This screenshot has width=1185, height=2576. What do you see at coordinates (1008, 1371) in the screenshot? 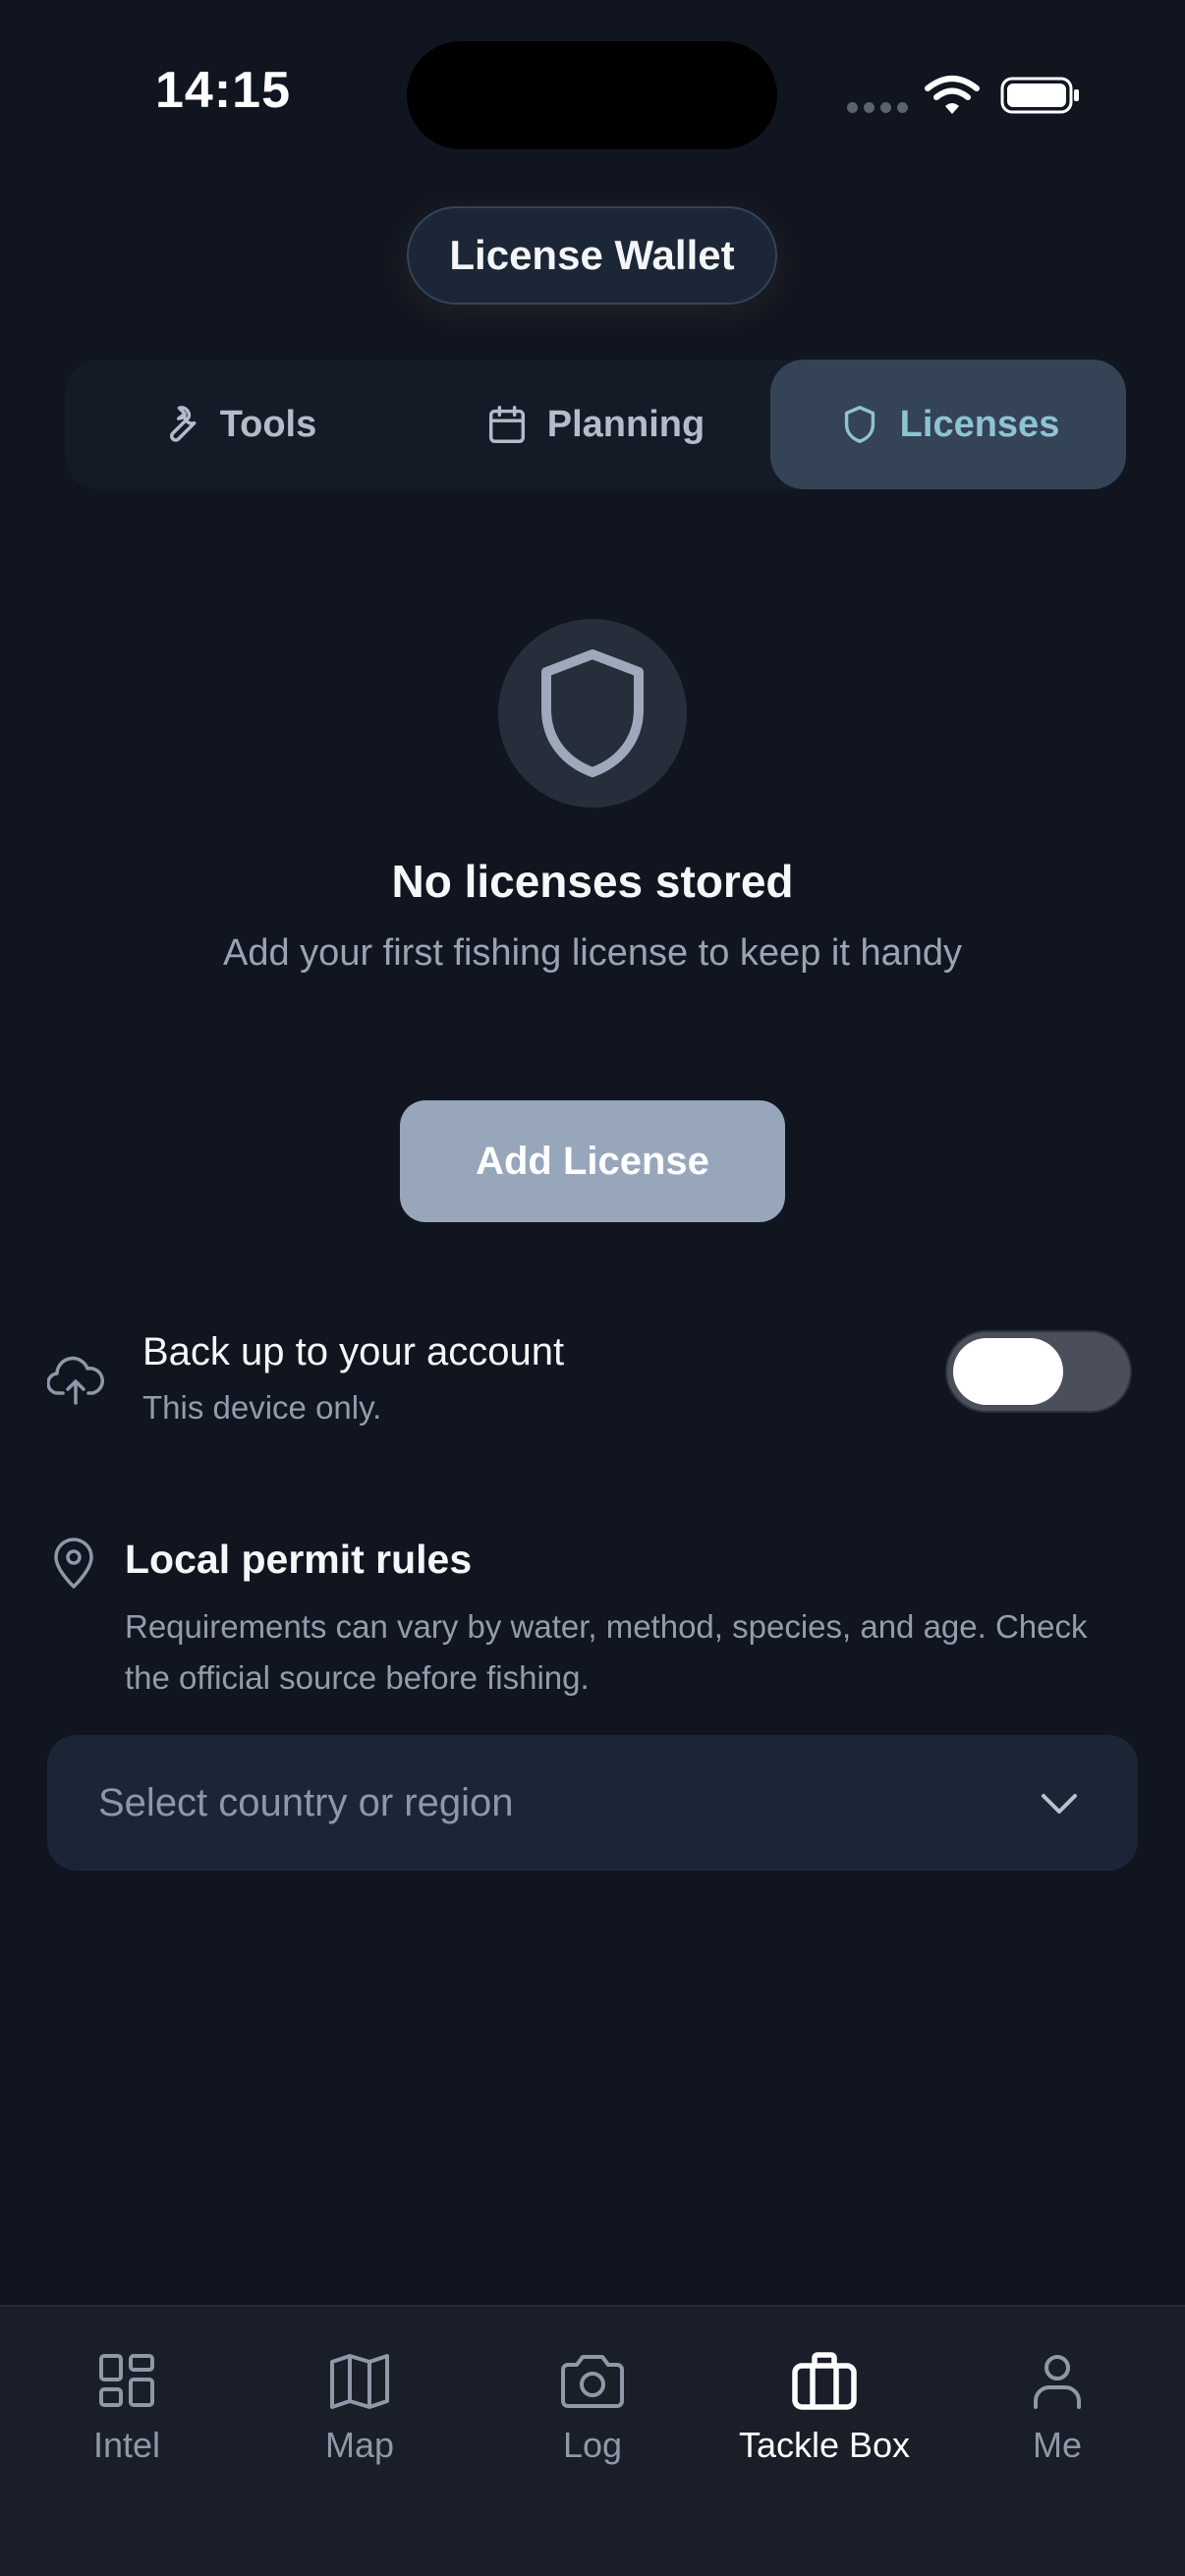
I see `toggle-knob` at bounding box center [1008, 1371].